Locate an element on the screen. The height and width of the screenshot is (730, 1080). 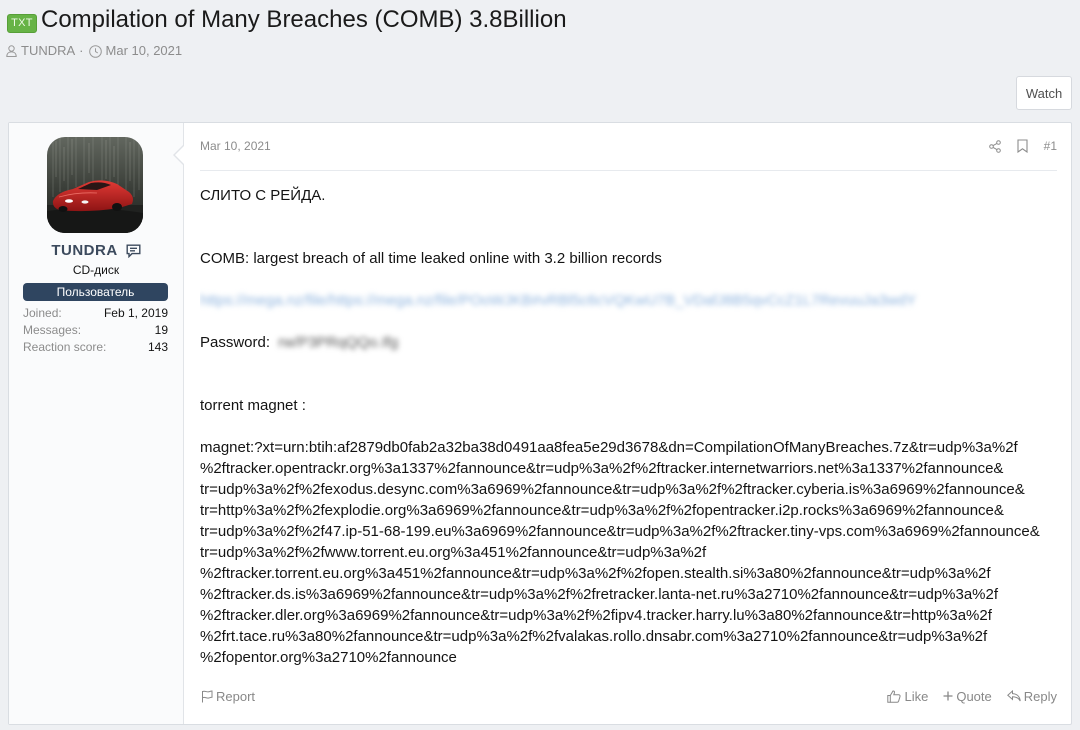
bookmark-icon is located at coordinates (1022, 146).